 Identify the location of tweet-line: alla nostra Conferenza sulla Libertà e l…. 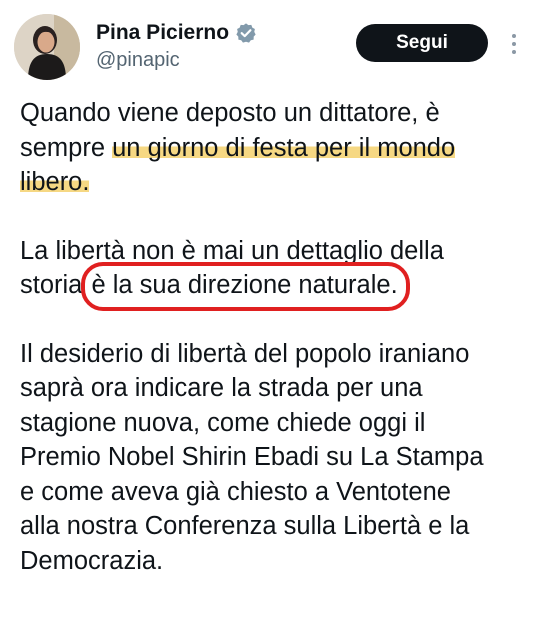
(245, 526).